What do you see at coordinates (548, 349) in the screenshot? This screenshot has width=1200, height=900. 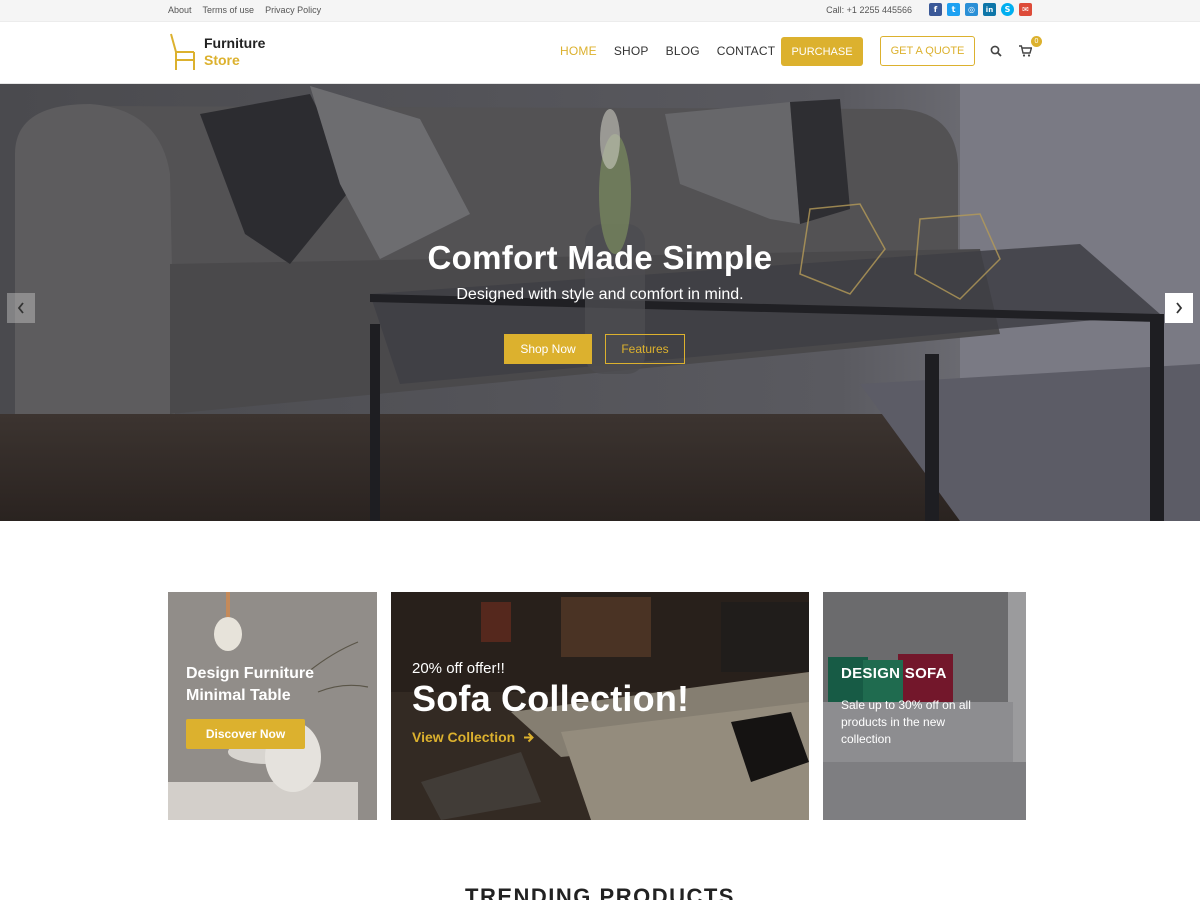 I see `shop-now-button: Shop Now` at bounding box center [548, 349].